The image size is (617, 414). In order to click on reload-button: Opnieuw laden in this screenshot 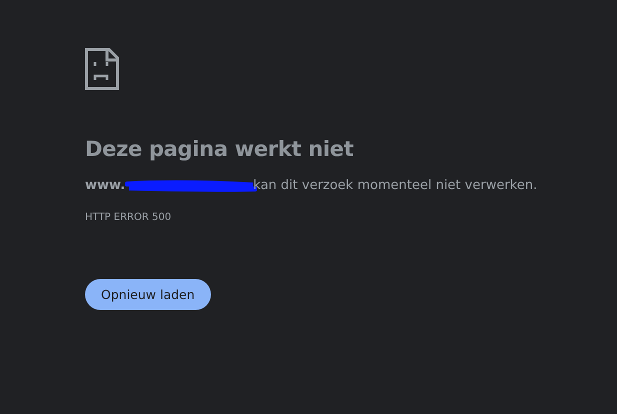, I will do `click(148, 294)`.